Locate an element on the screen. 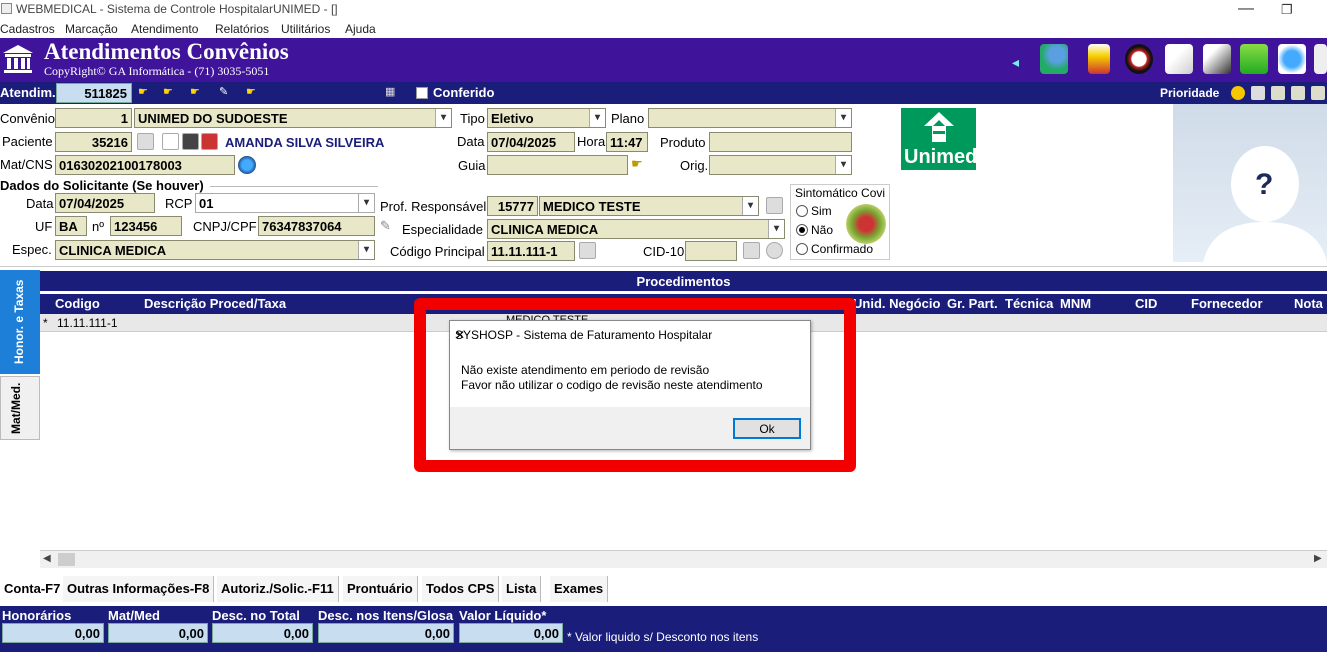 This screenshot has height=652, width=1327. minimize-button: — is located at coordinates (1246, 9).